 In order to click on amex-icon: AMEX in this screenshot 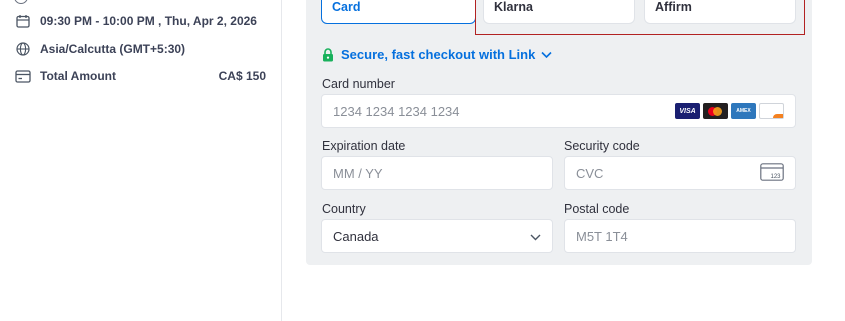, I will do `click(743, 111)`.